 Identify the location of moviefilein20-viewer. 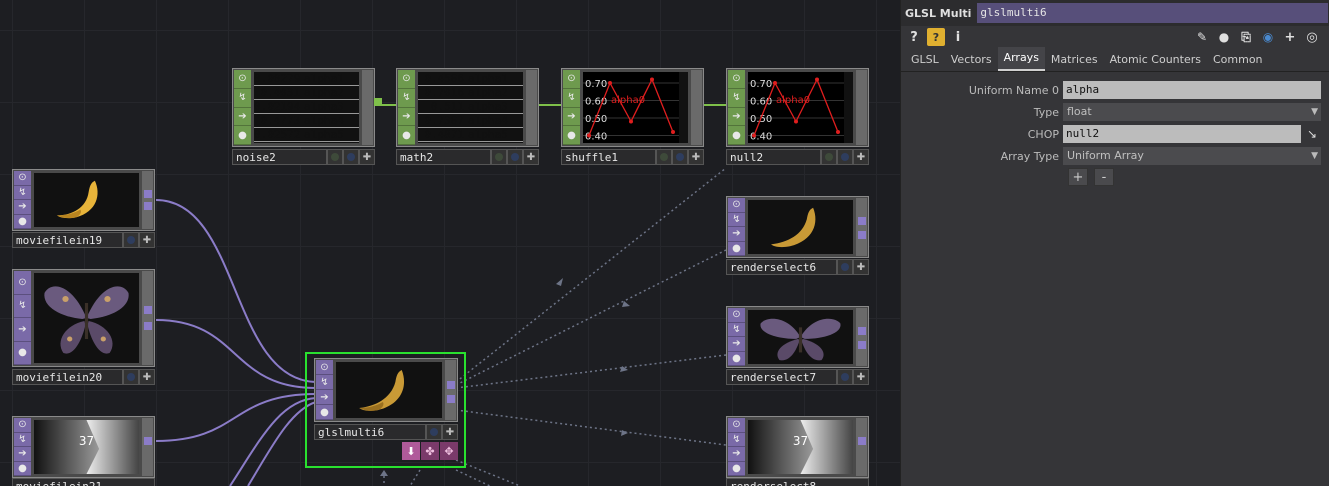
(86, 318).